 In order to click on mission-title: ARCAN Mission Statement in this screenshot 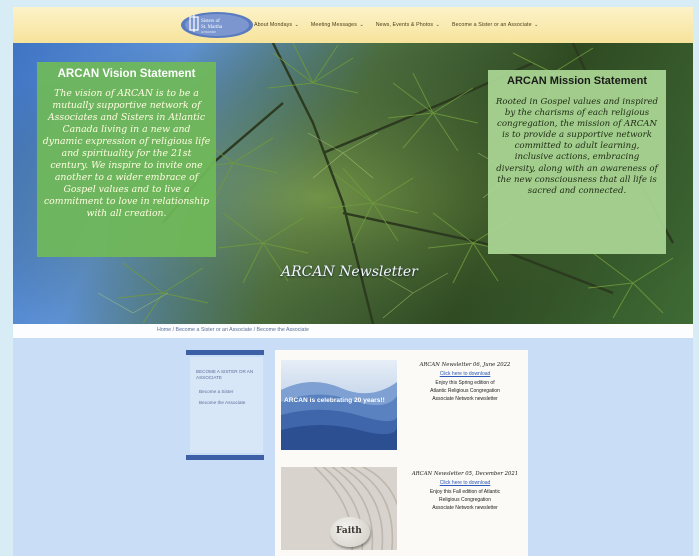, I will do `click(577, 81)`.